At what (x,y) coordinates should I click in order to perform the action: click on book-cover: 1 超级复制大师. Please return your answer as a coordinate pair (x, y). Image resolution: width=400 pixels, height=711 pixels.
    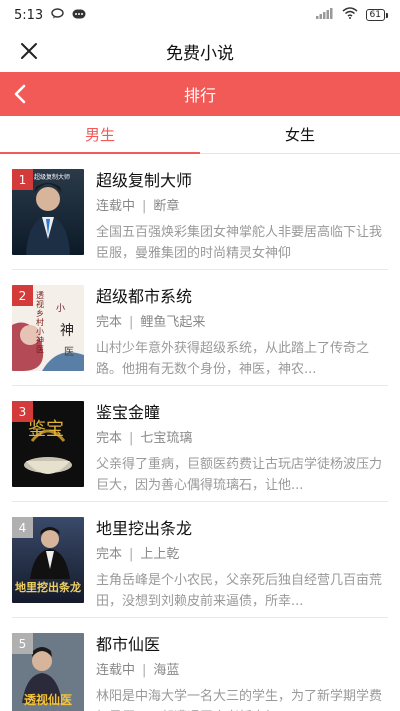
    Looking at the image, I should click on (48, 212).